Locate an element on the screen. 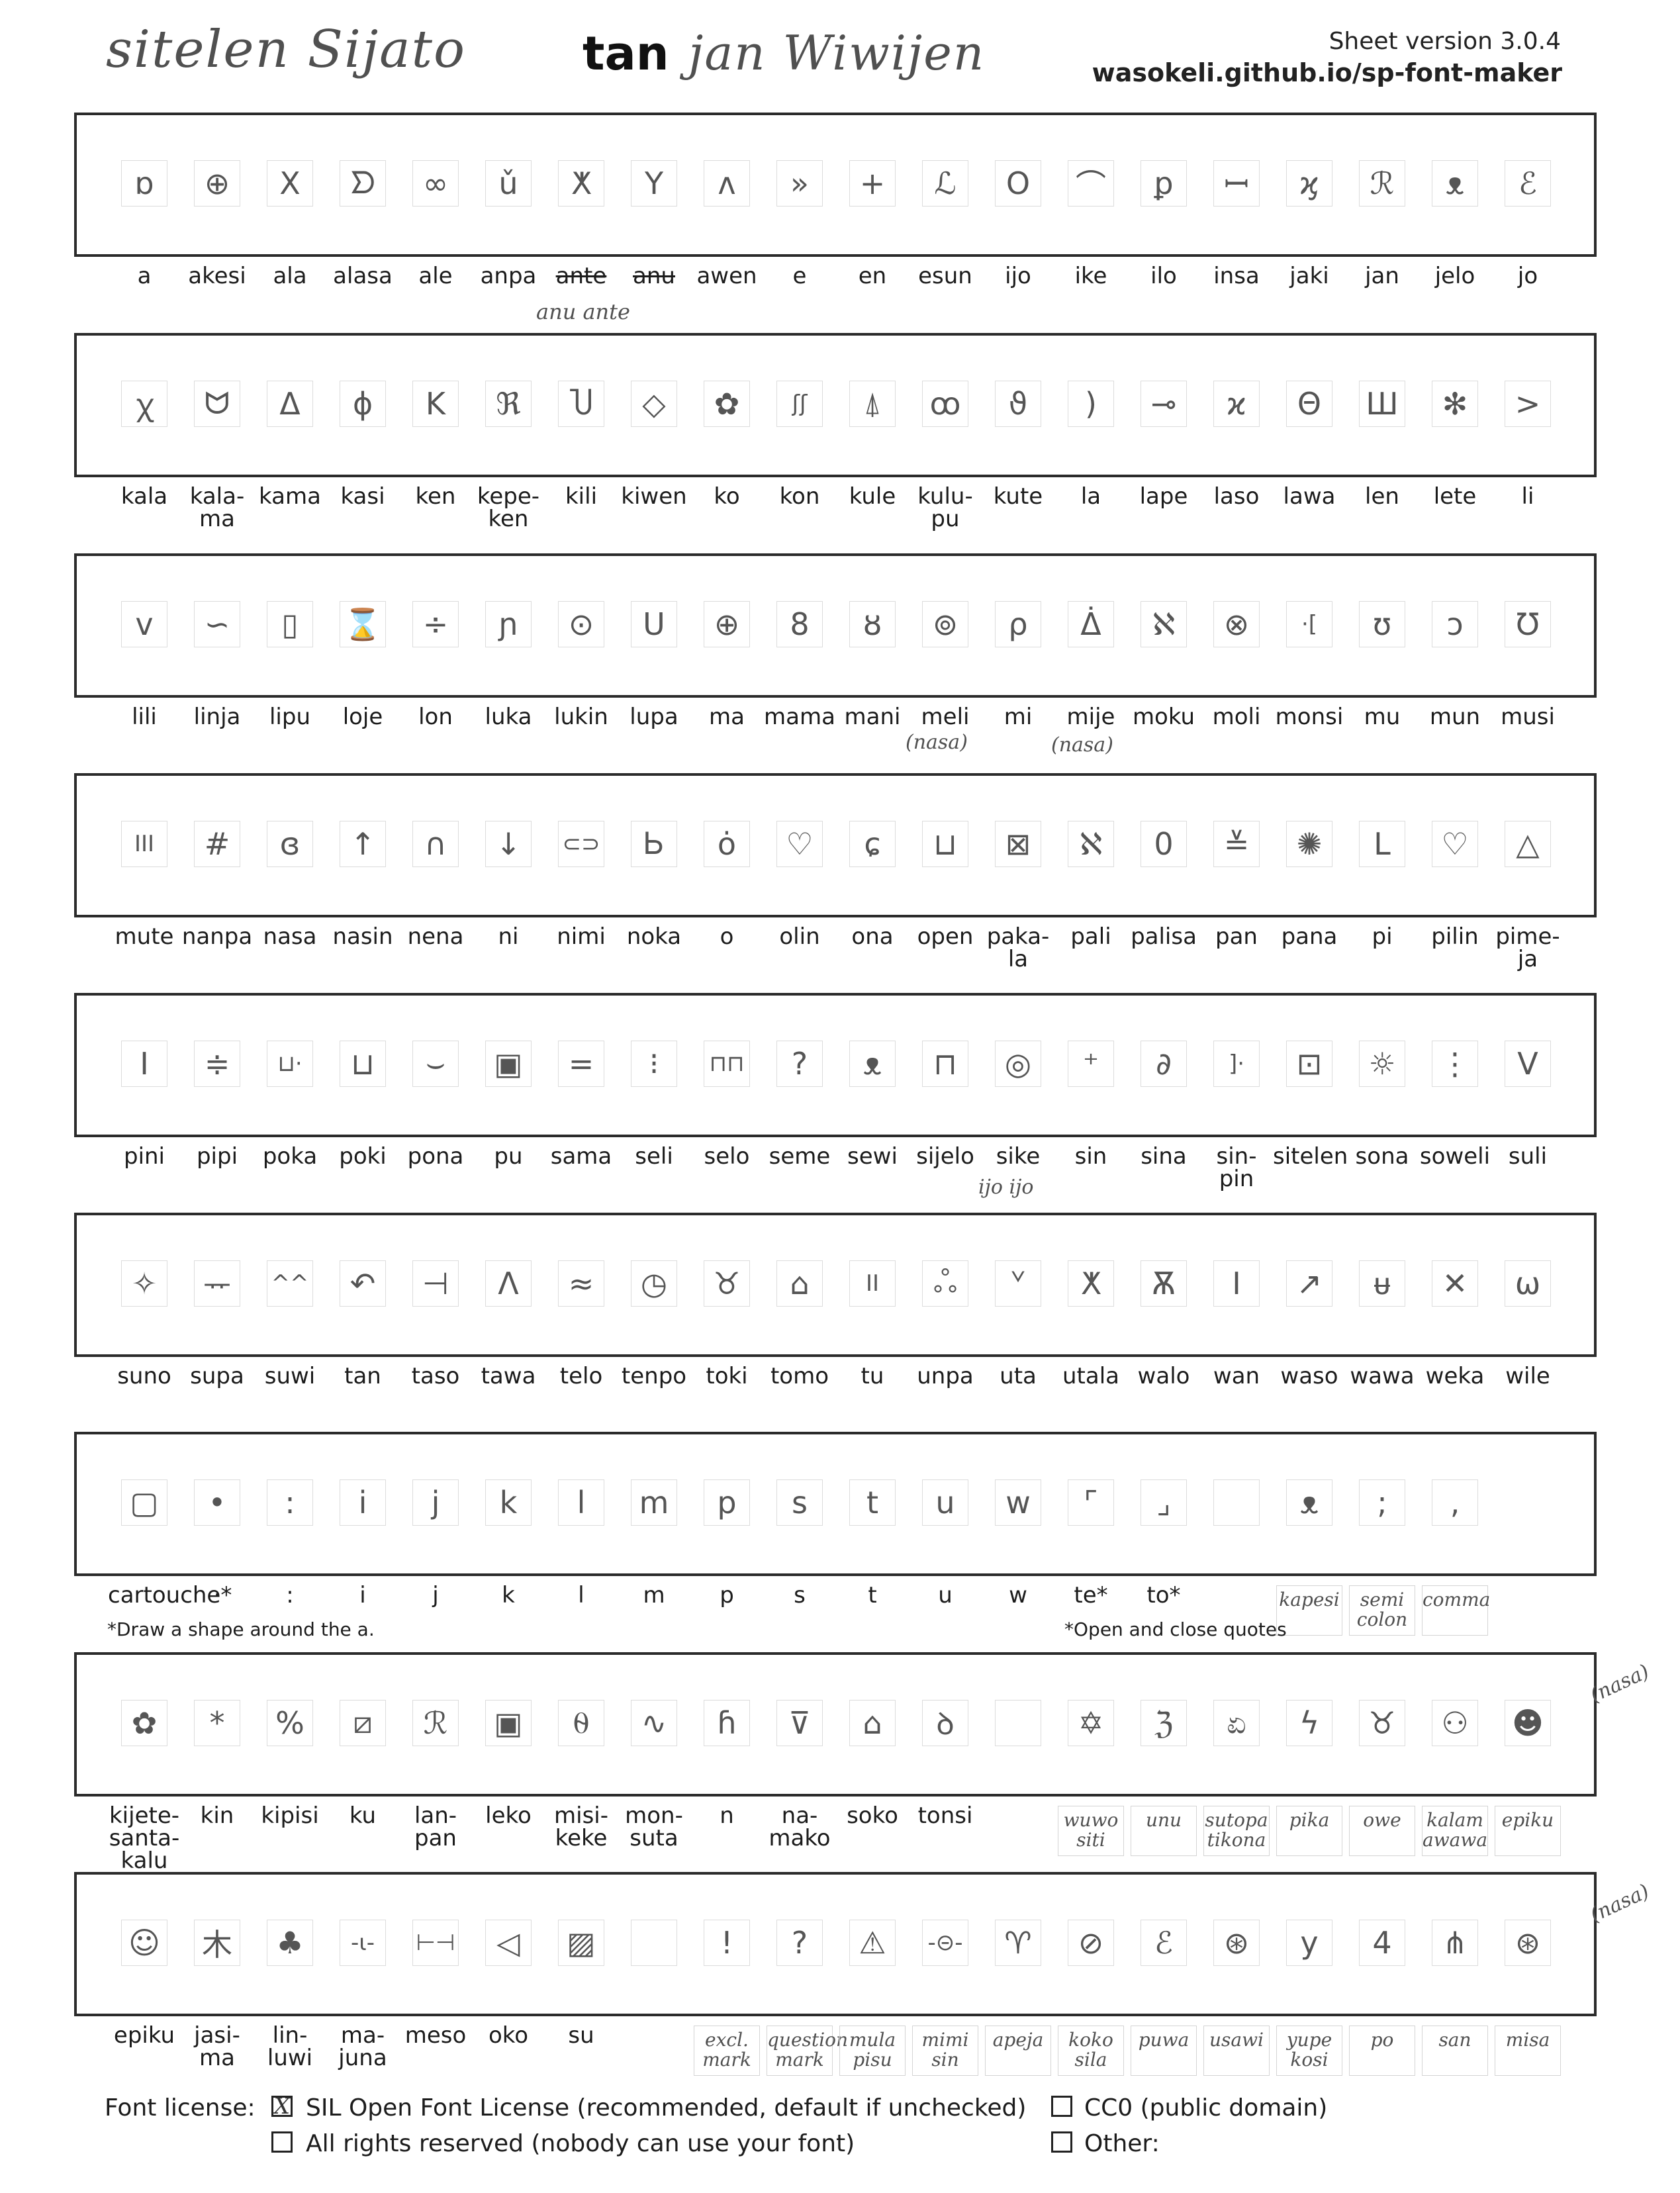  glyph-cell: ! is located at coordinates (727, 1943).